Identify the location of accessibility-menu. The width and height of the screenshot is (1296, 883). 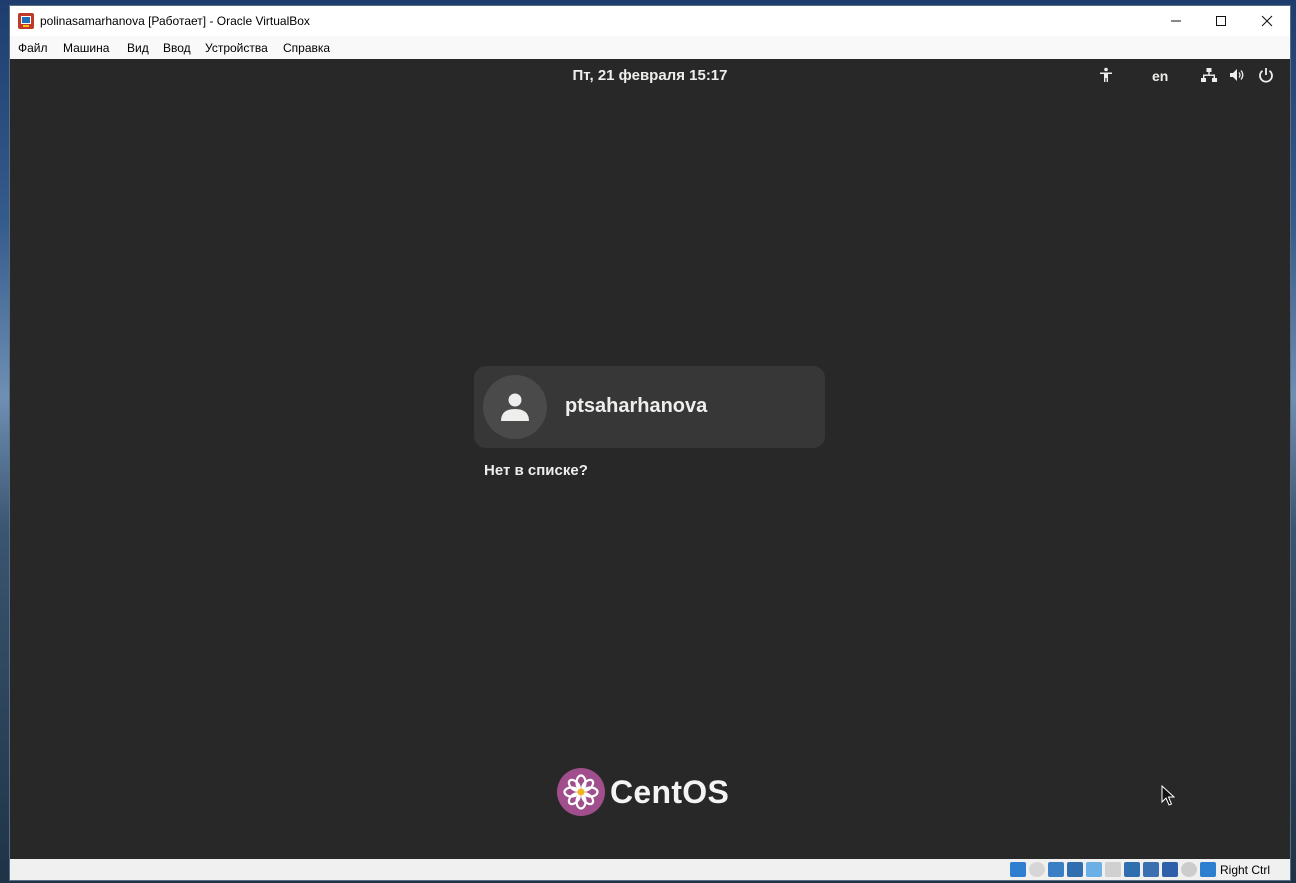
(1106, 77).